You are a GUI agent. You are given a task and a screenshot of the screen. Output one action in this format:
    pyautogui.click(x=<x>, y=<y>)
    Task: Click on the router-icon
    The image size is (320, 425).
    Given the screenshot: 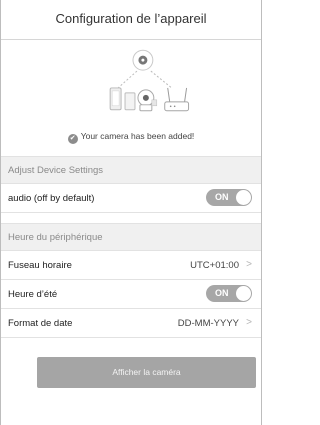 What is the action you would take?
    pyautogui.click(x=177, y=99)
    